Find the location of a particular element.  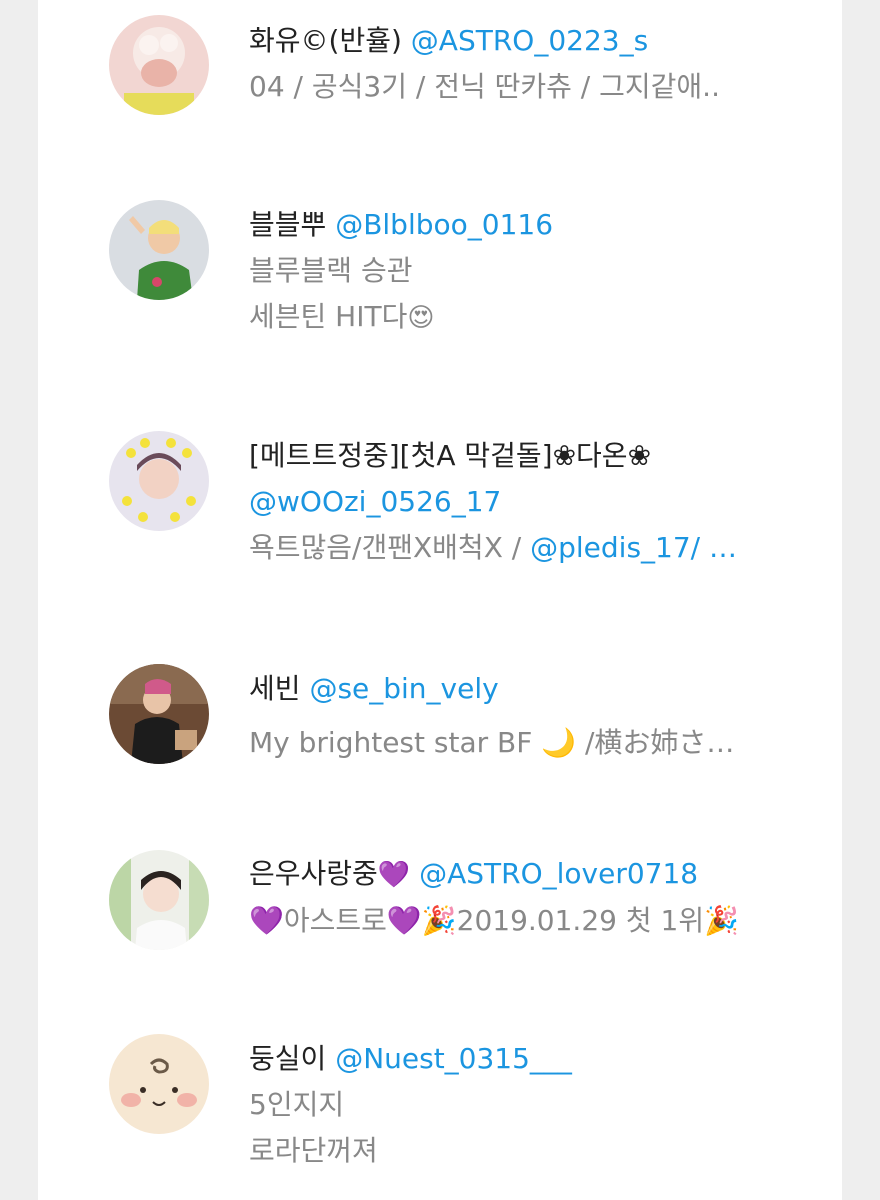

user-handle: @ASTRO_0223_s is located at coordinates (529, 40).